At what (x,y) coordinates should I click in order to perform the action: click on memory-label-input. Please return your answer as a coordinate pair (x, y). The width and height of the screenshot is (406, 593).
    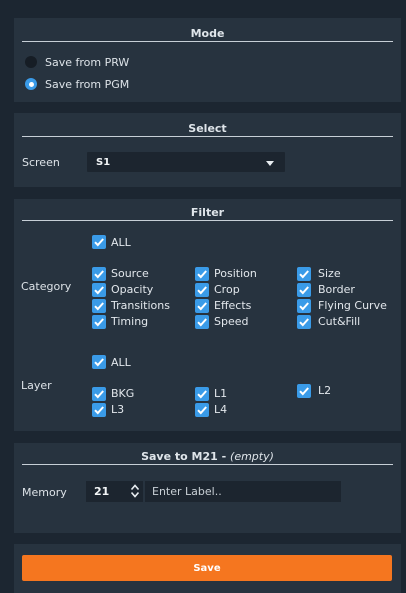
    Looking at the image, I should click on (243, 491).